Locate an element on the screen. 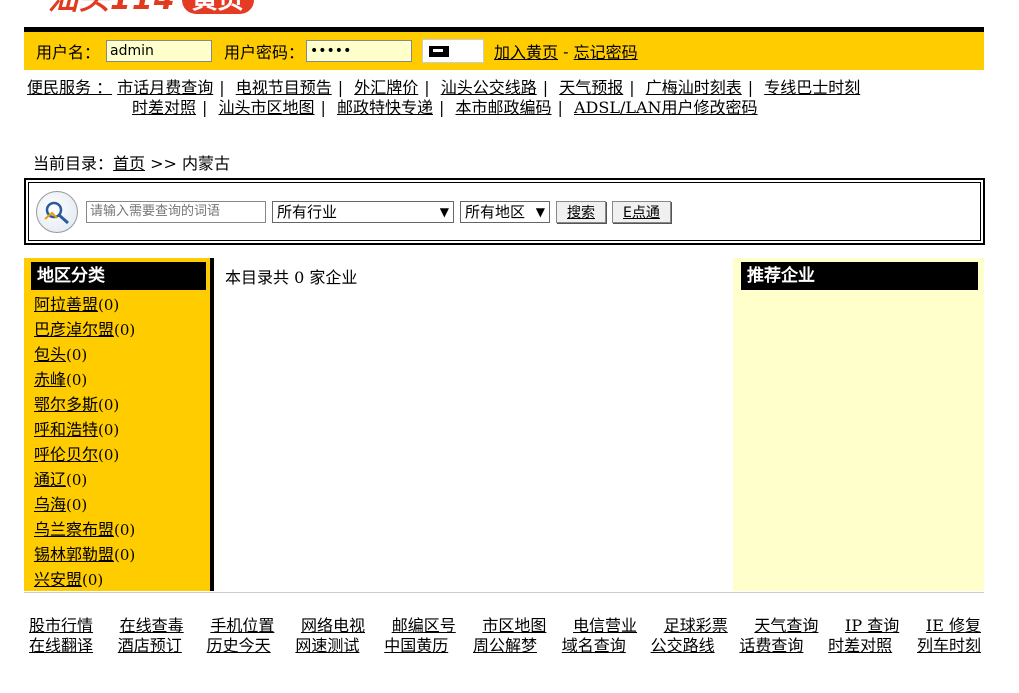  service-link: 市话月费查询 is located at coordinates (165, 87).